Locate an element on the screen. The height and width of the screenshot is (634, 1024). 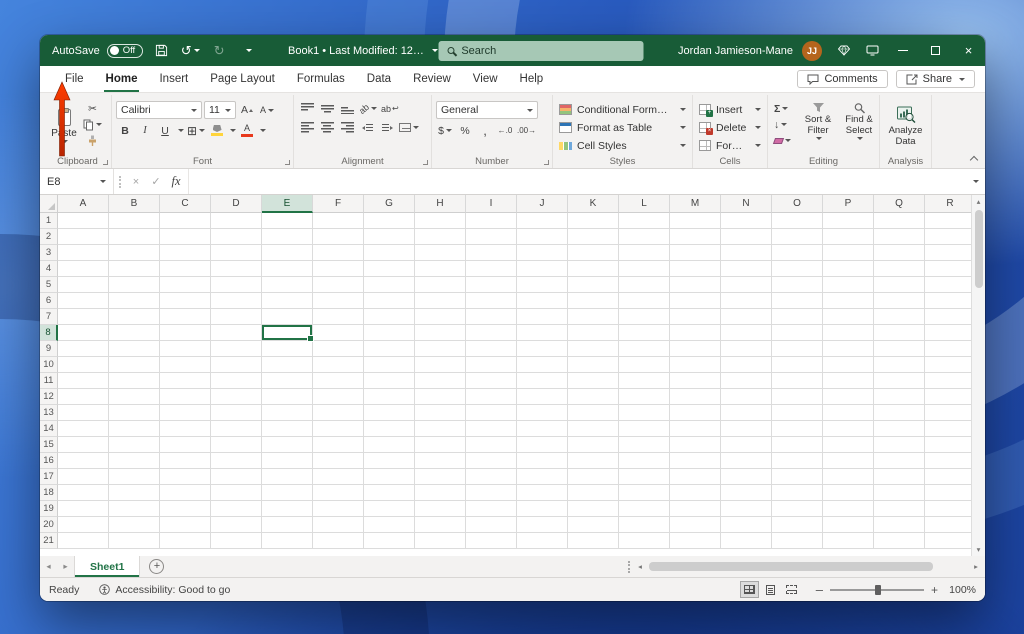
zoom-slider is located at coordinates (876, 590).